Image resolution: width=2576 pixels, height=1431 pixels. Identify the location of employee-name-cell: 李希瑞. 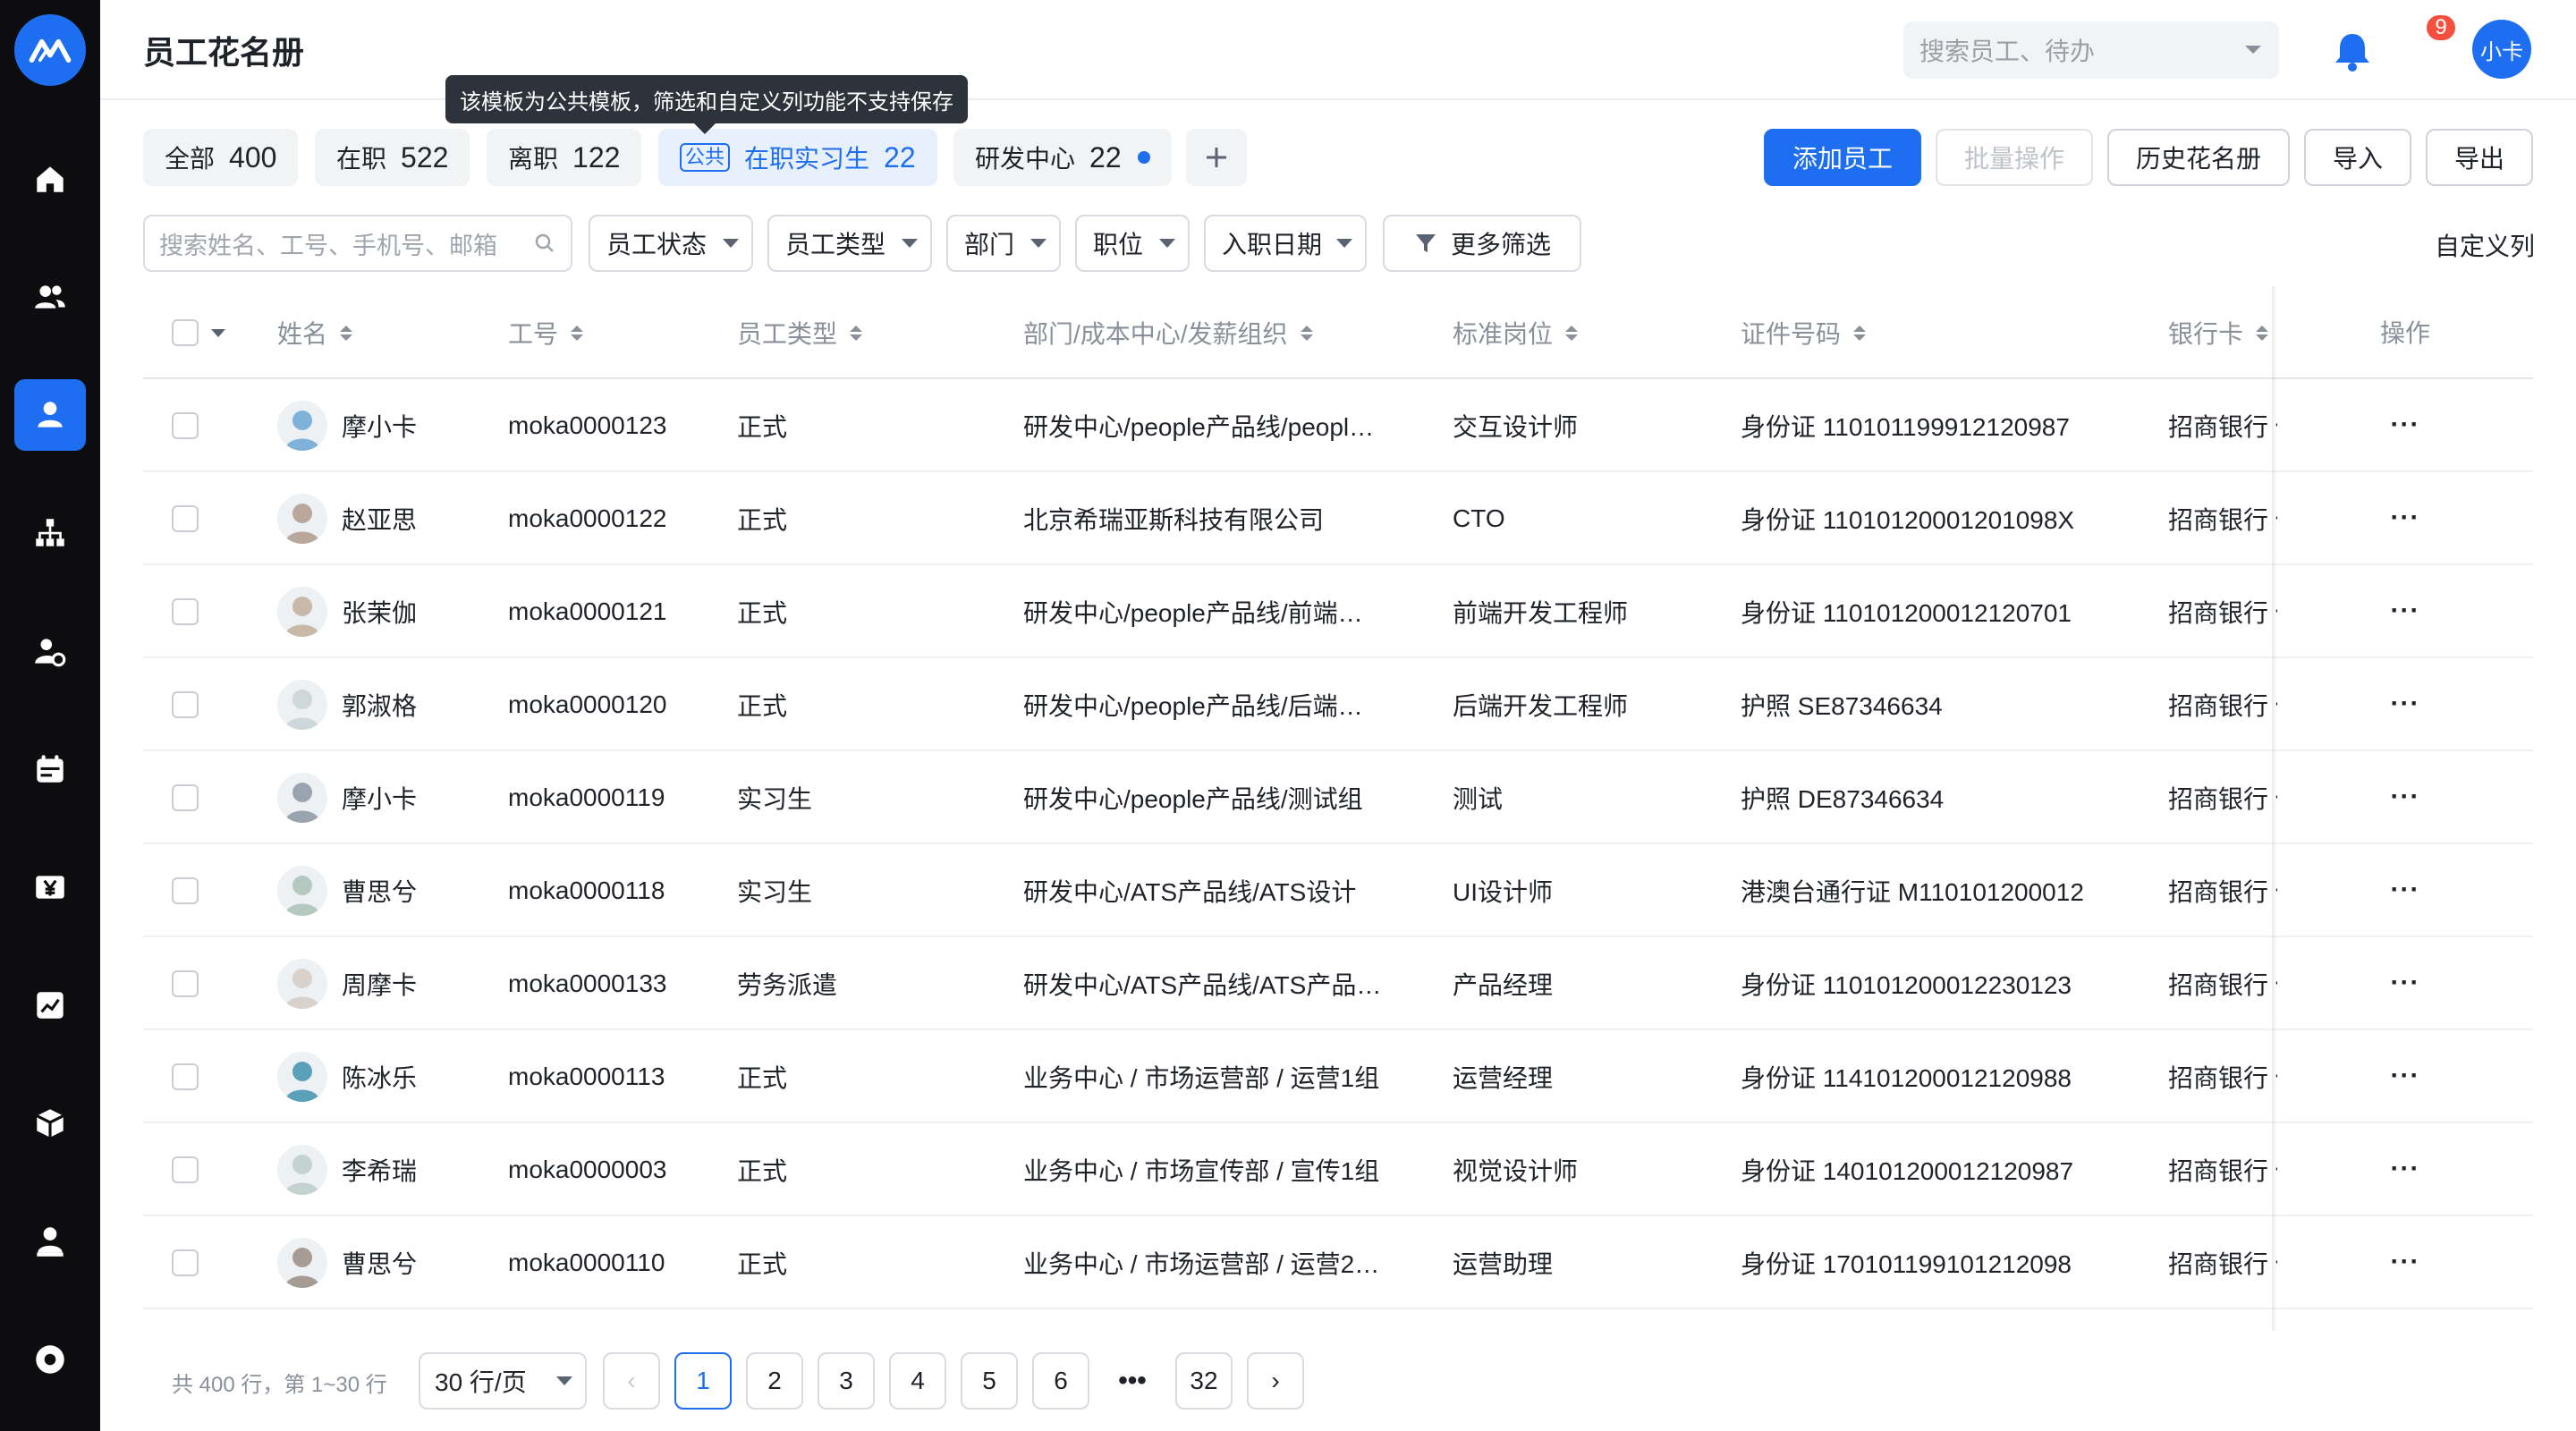
(347, 1169).